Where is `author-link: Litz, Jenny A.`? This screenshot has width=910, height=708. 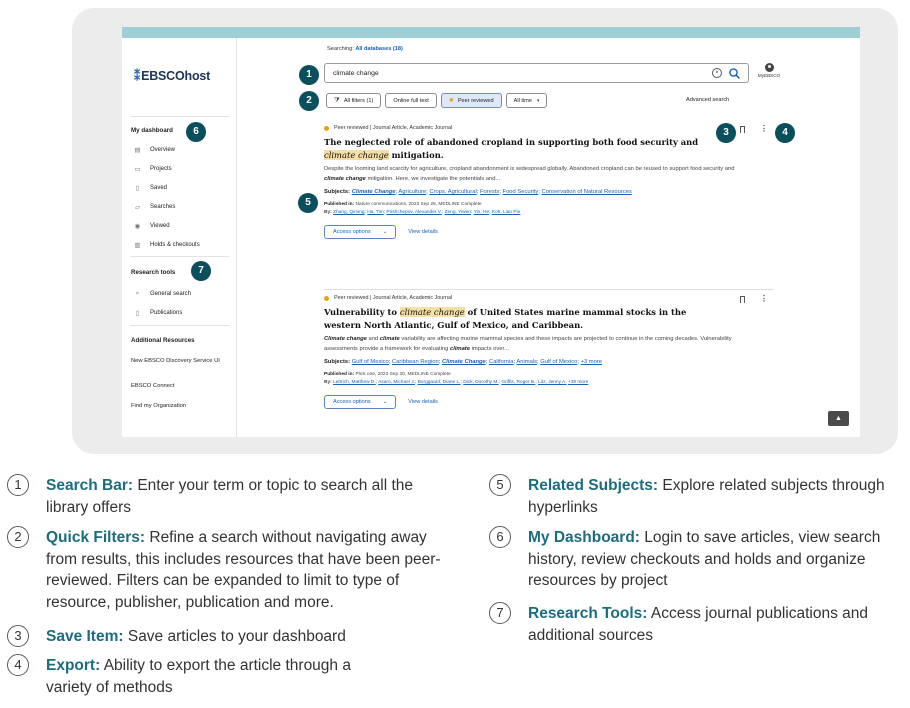
author-link: Litz, Jenny A. is located at coordinates (552, 382).